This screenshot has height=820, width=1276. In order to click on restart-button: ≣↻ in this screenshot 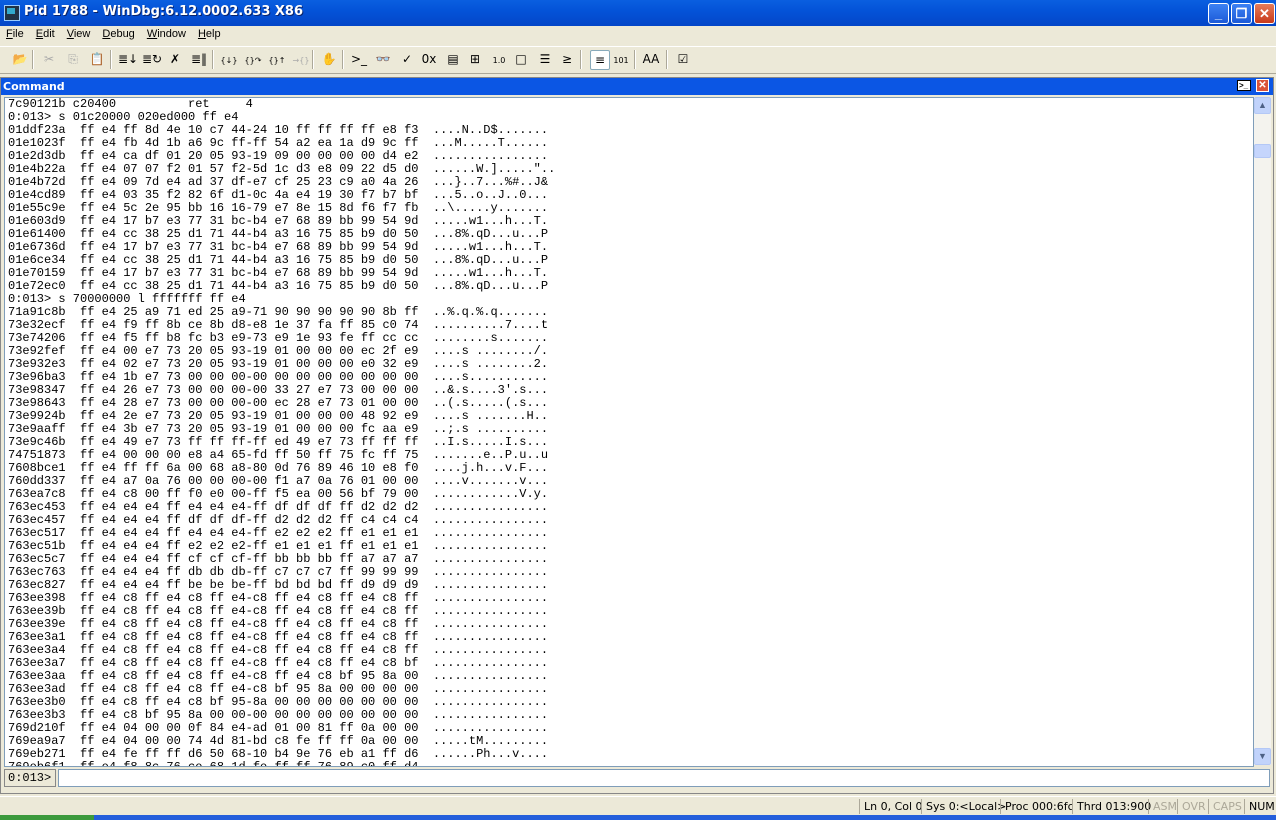, I will do `click(152, 59)`.